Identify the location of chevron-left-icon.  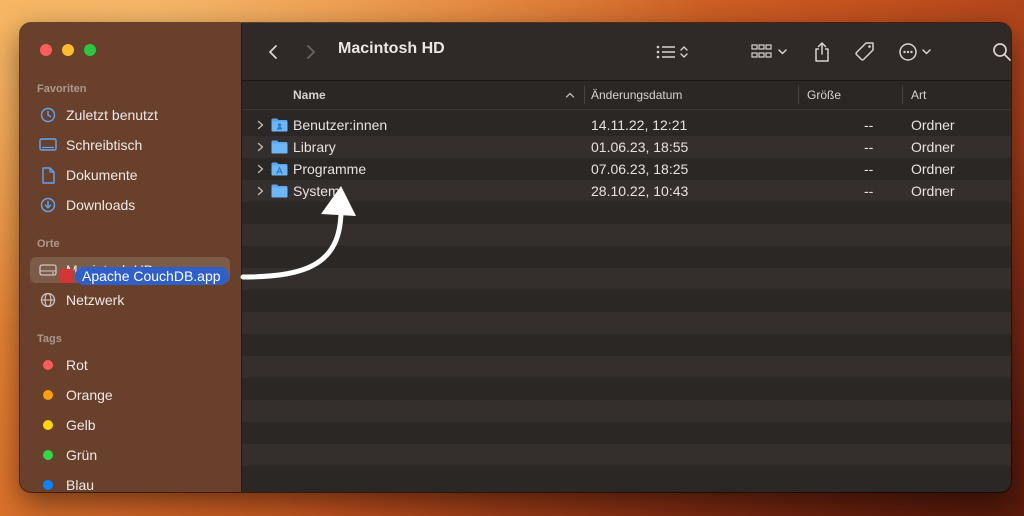
(273, 51).